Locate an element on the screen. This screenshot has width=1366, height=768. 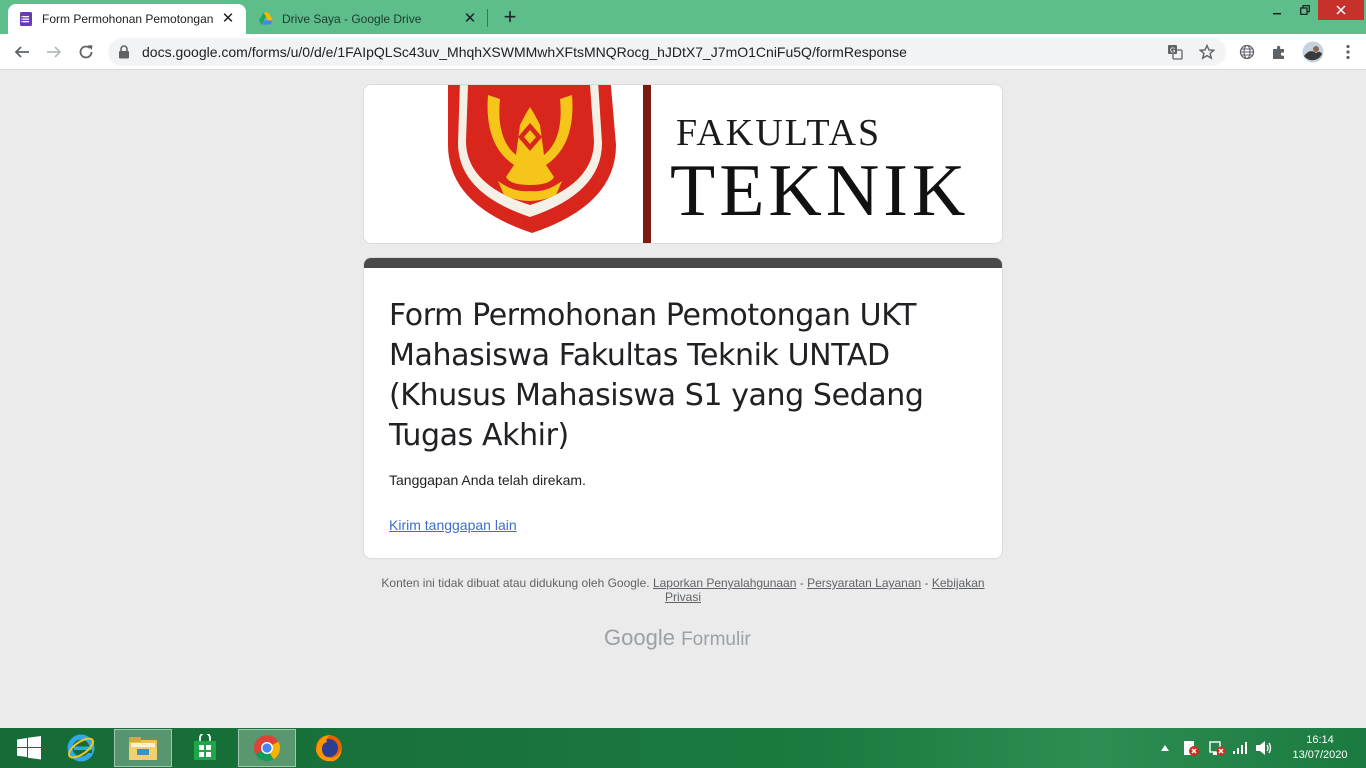
menu-kebab-icon is located at coordinates (1348, 52).